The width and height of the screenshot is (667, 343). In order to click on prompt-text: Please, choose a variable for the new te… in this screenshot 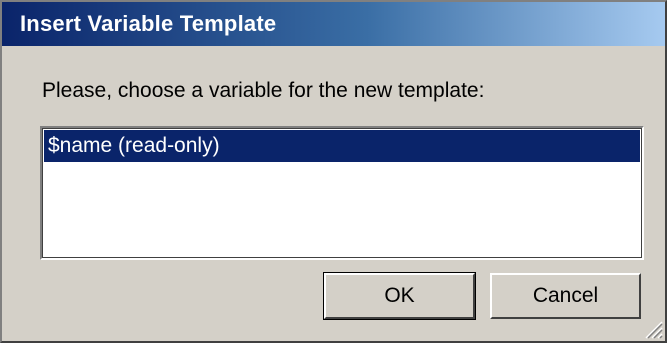, I will do `click(263, 90)`.